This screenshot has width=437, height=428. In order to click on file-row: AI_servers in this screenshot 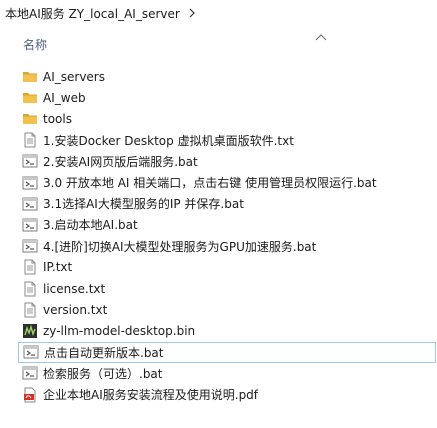, I will do `click(227, 76)`.